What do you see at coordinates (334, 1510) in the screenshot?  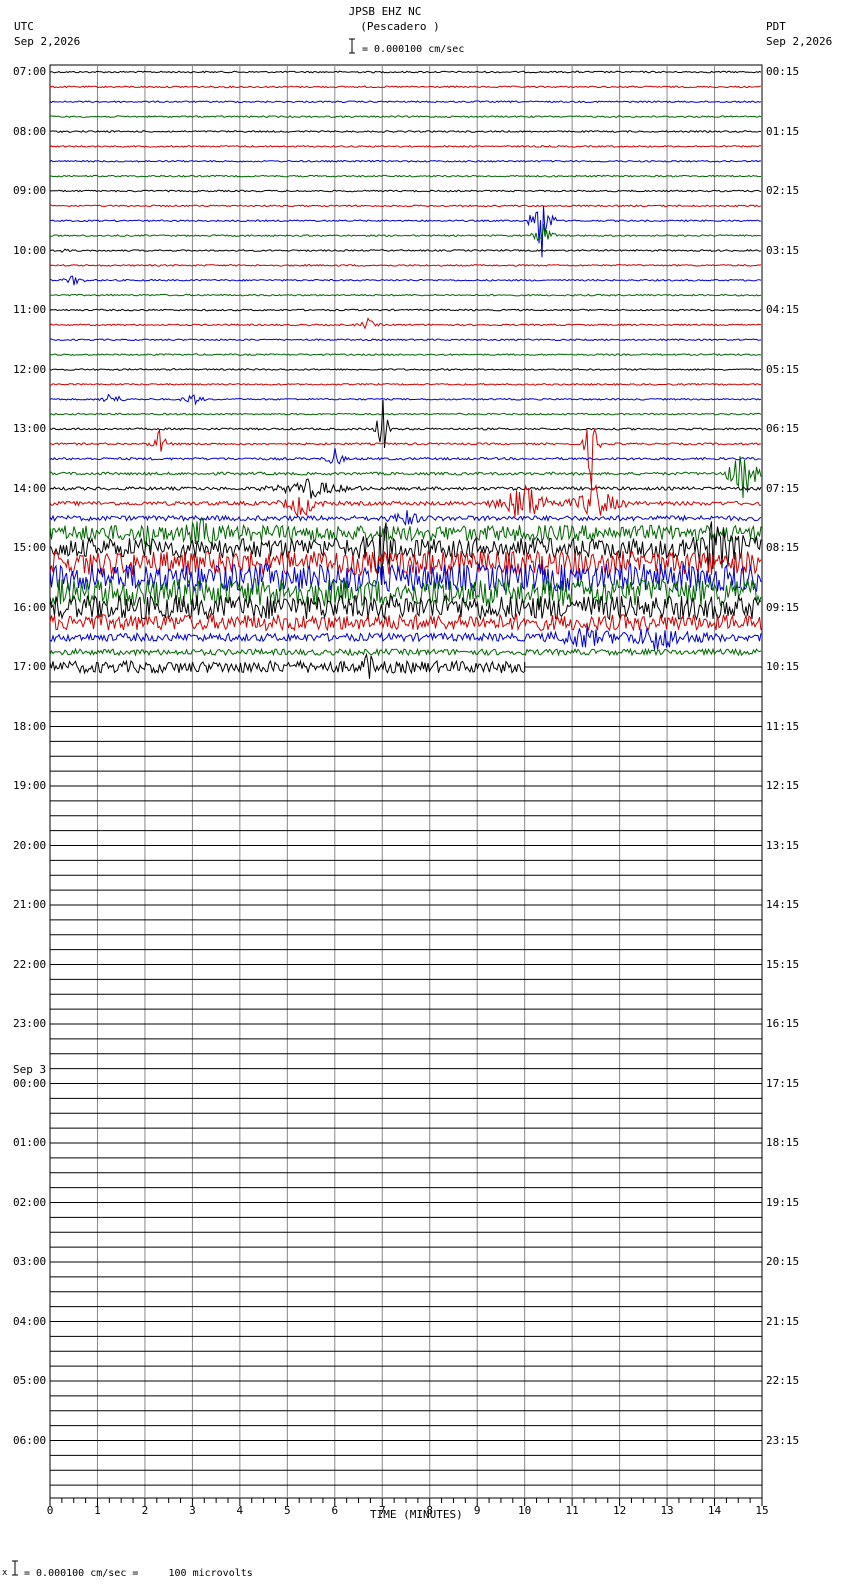 I see `x-tick-label: 6` at bounding box center [334, 1510].